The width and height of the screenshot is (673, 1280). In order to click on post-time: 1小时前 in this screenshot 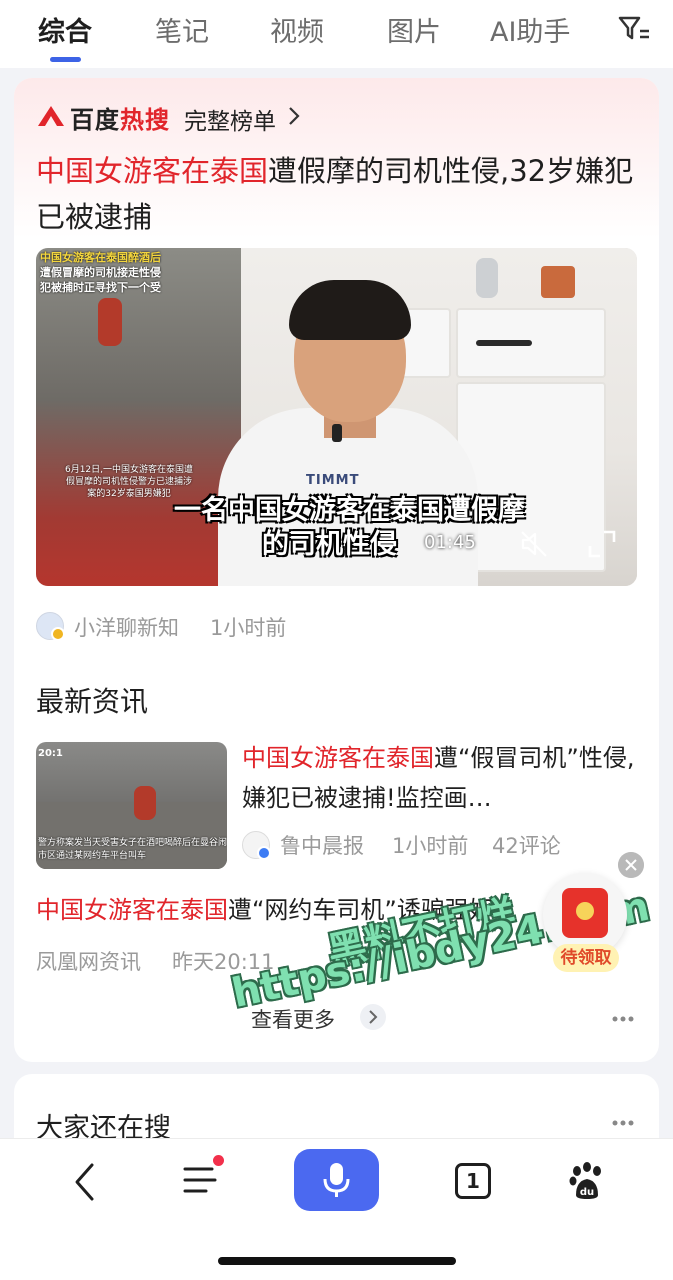, I will do `click(248, 628)`.